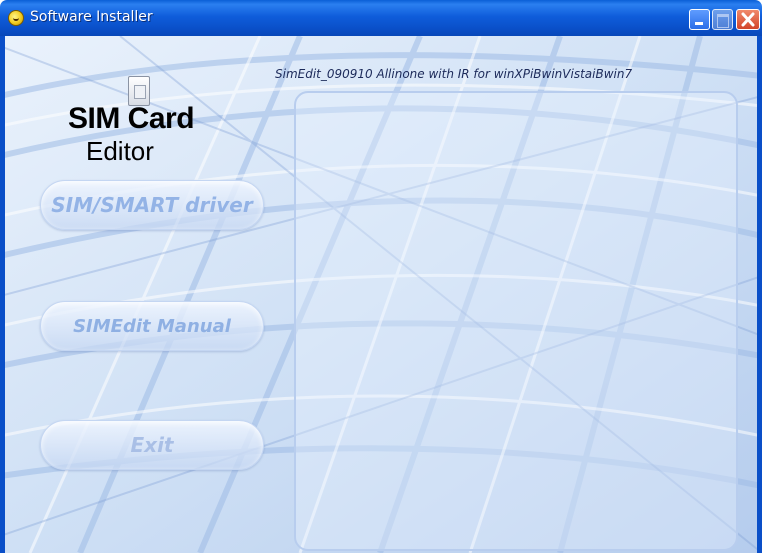 This screenshot has width=762, height=553. What do you see at coordinates (381, 18) in the screenshot?
I see `title-bar: Software Installer` at bounding box center [381, 18].